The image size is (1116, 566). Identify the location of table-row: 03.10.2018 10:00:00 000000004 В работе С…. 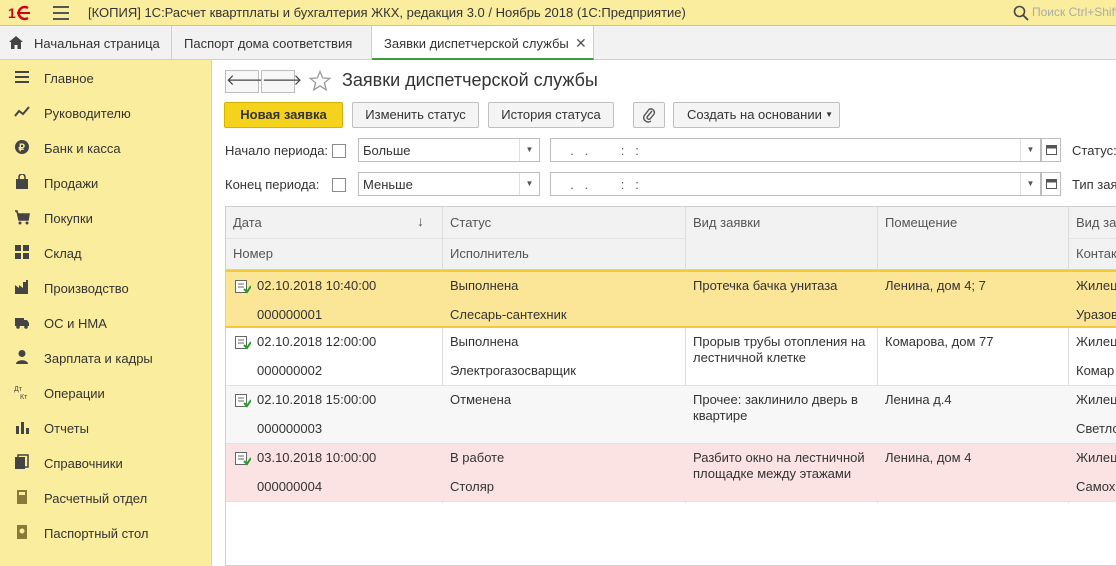
(671, 473).